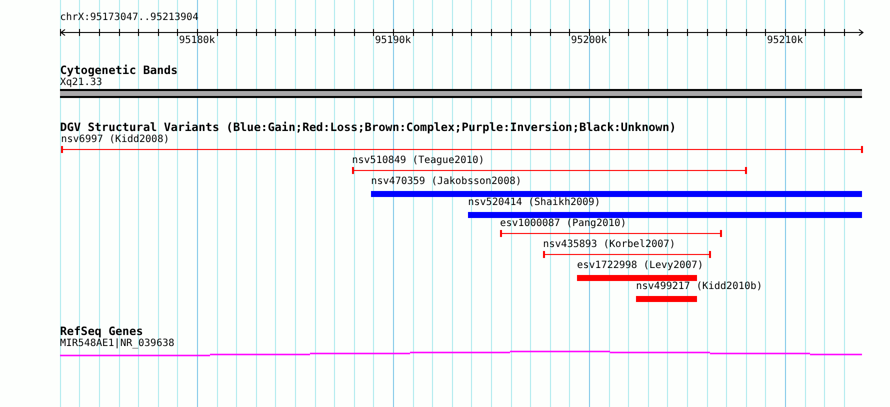  Describe the element at coordinates (563, 224) in the screenshot. I see `variant-label: esv1000087 (Pang2010)` at that location.